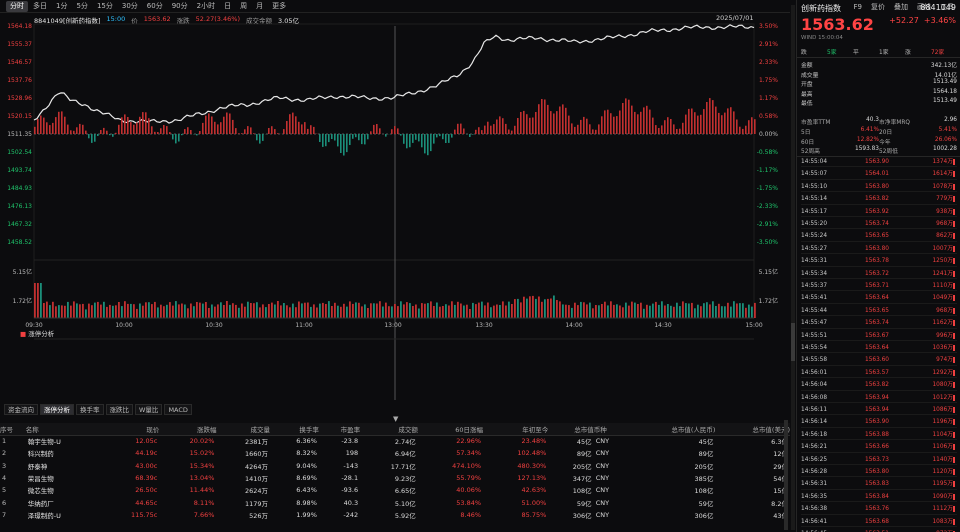 This screenshot has width=960, height=532. Describe the element at coordinates (922, 20) in the screenshot. I see `panel-change: +52.27 +3.46%` at that location.